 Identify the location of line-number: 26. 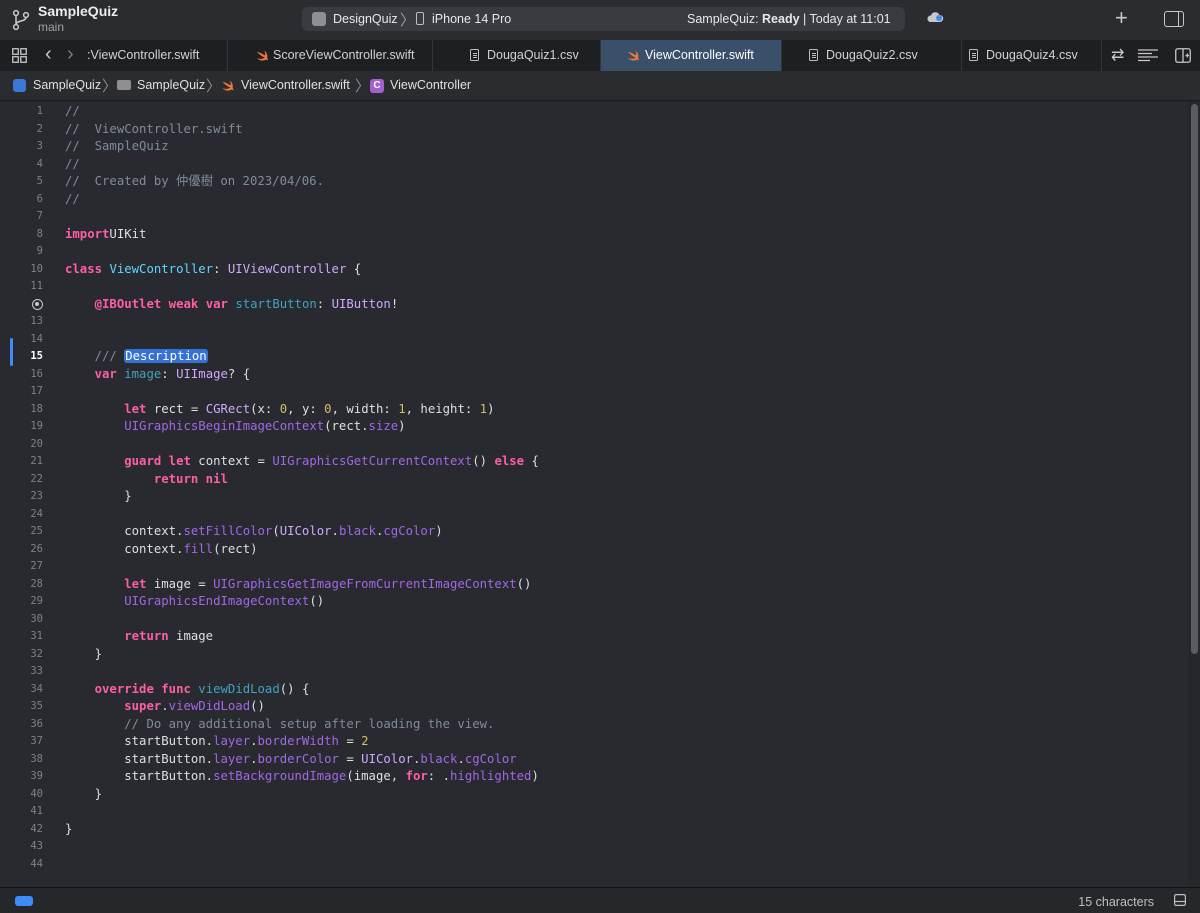
(36, 548).